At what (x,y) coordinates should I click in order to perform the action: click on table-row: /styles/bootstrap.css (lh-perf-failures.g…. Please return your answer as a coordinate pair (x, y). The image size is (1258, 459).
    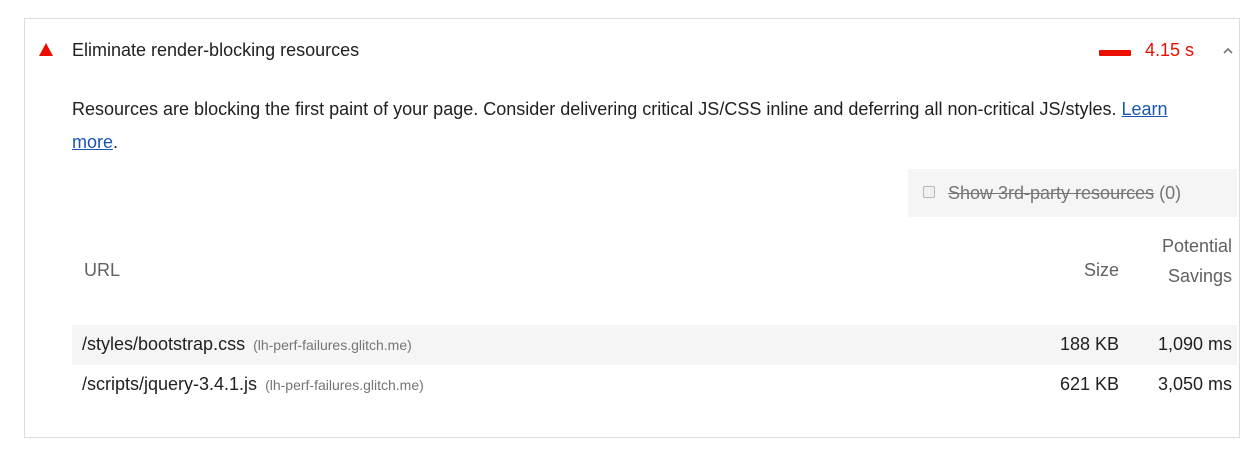
    Looking at the image, I should click on (654, 345).